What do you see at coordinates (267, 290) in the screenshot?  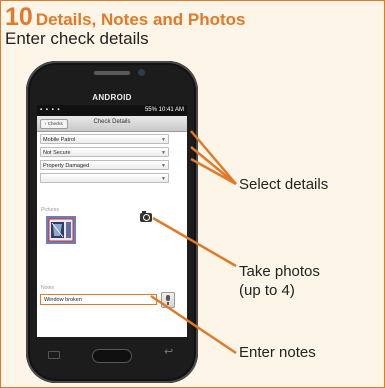 I see `annotation-photo-limit: (up to 4)` at bounding box center [267, 290].